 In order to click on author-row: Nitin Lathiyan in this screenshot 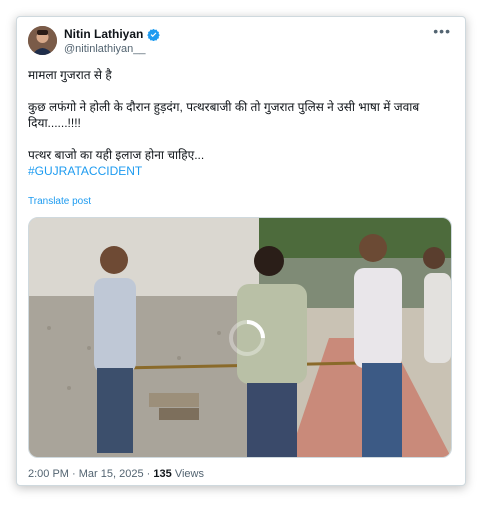, I will do `click(112, 34)`.